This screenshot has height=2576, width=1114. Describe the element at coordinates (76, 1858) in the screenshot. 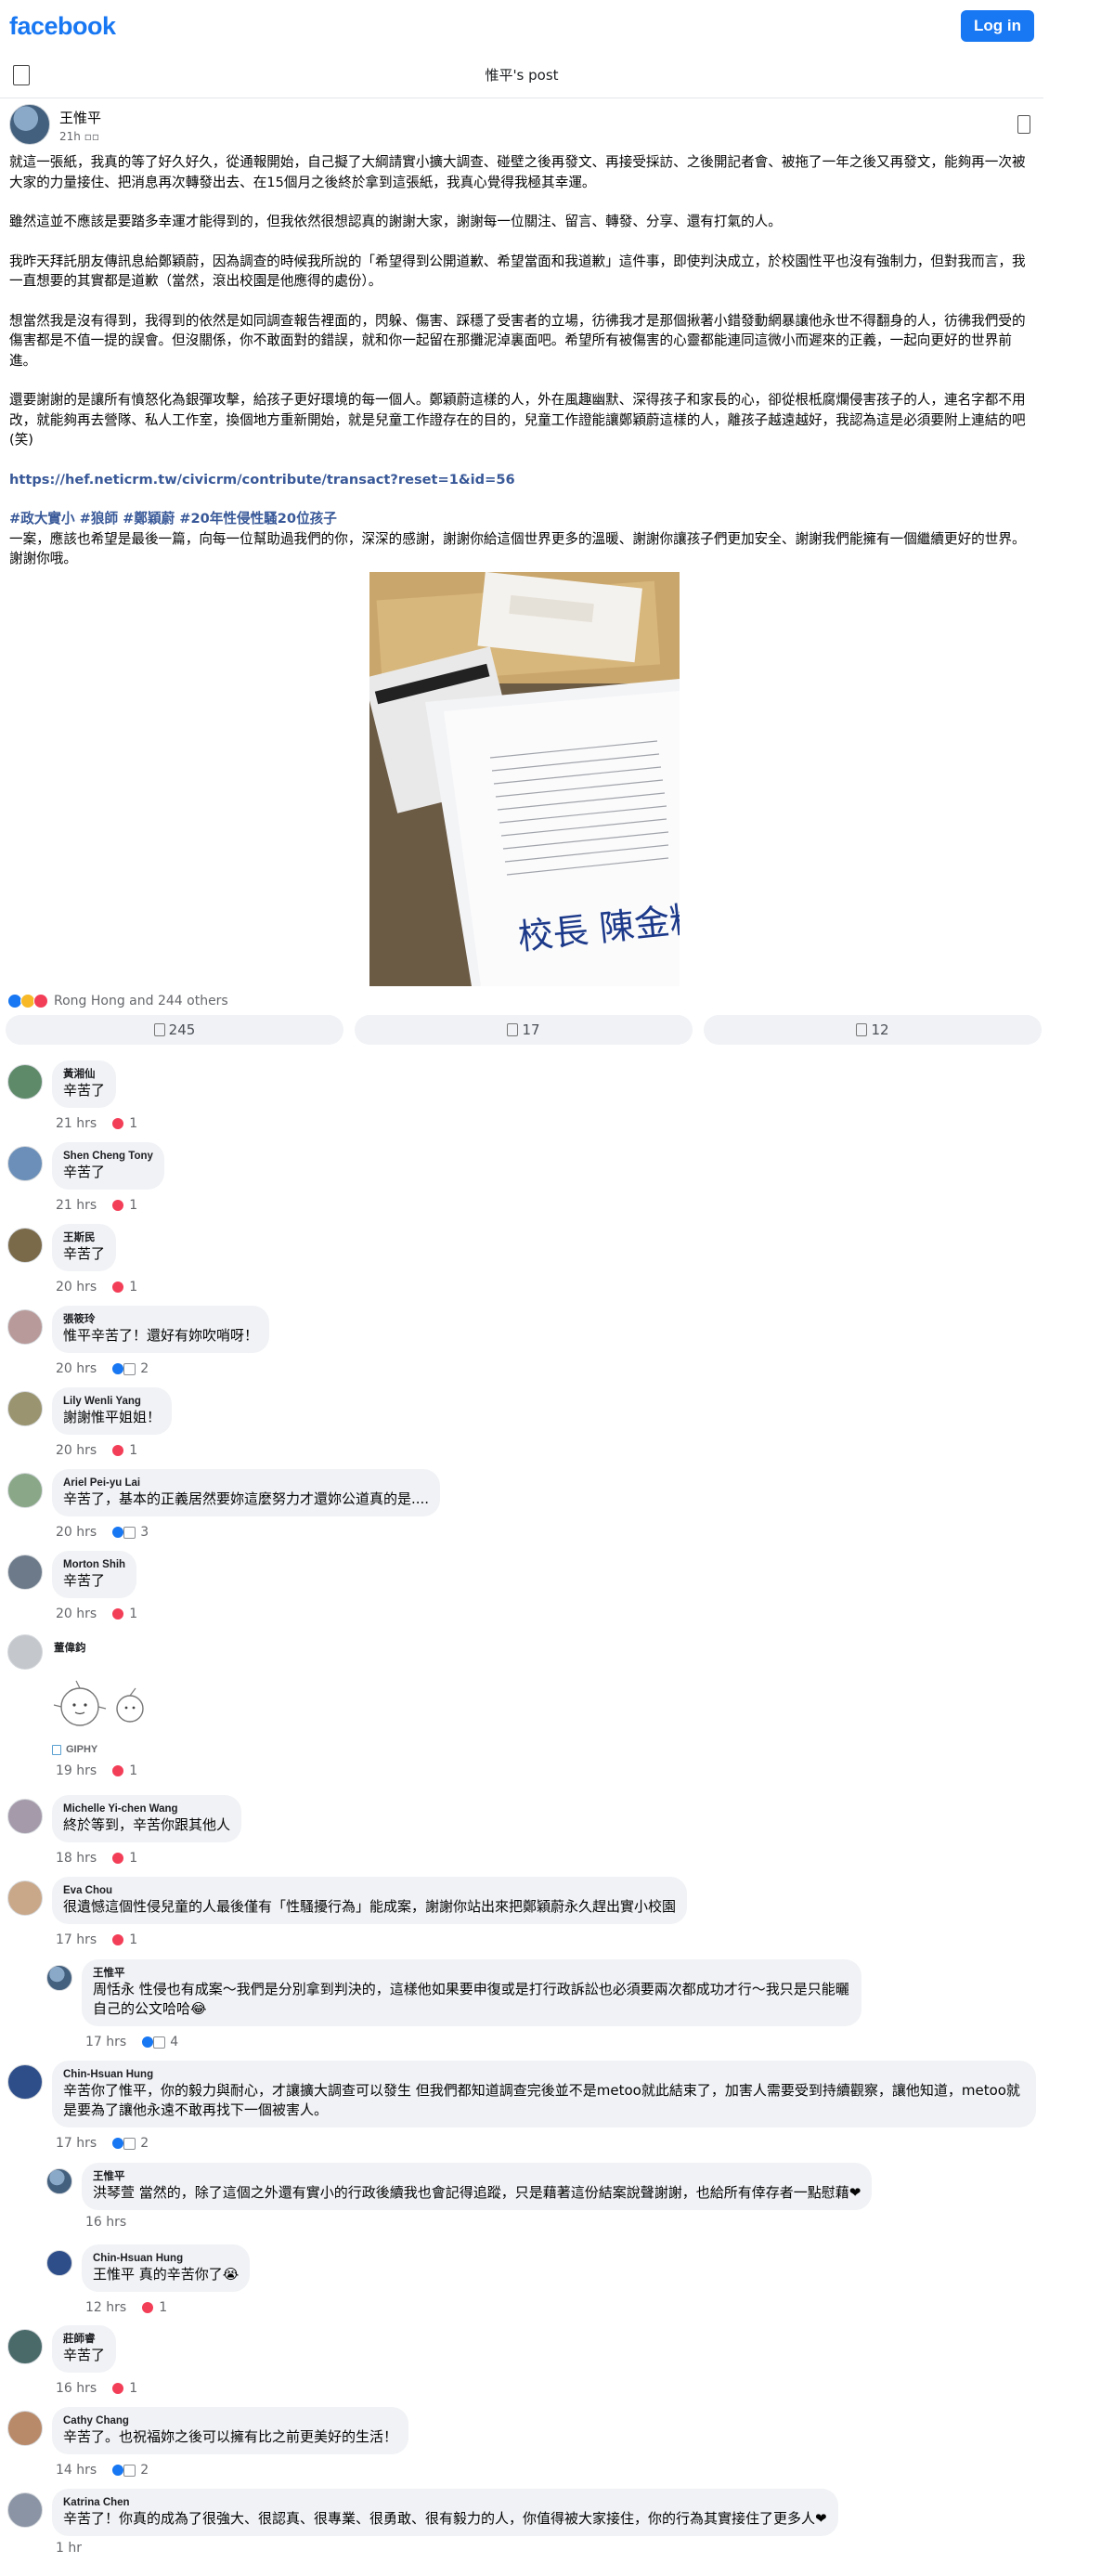

I see `comment-time: 18 hrs` at that location.